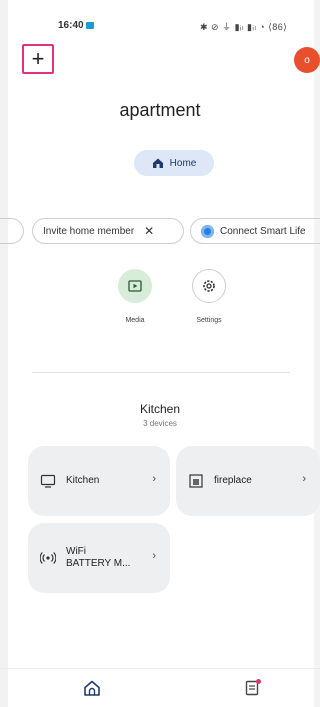 The image size is (320, 707). Describe the element at coordinates (135, 320) in the screenshot. I see `media-label: Media` at that location.